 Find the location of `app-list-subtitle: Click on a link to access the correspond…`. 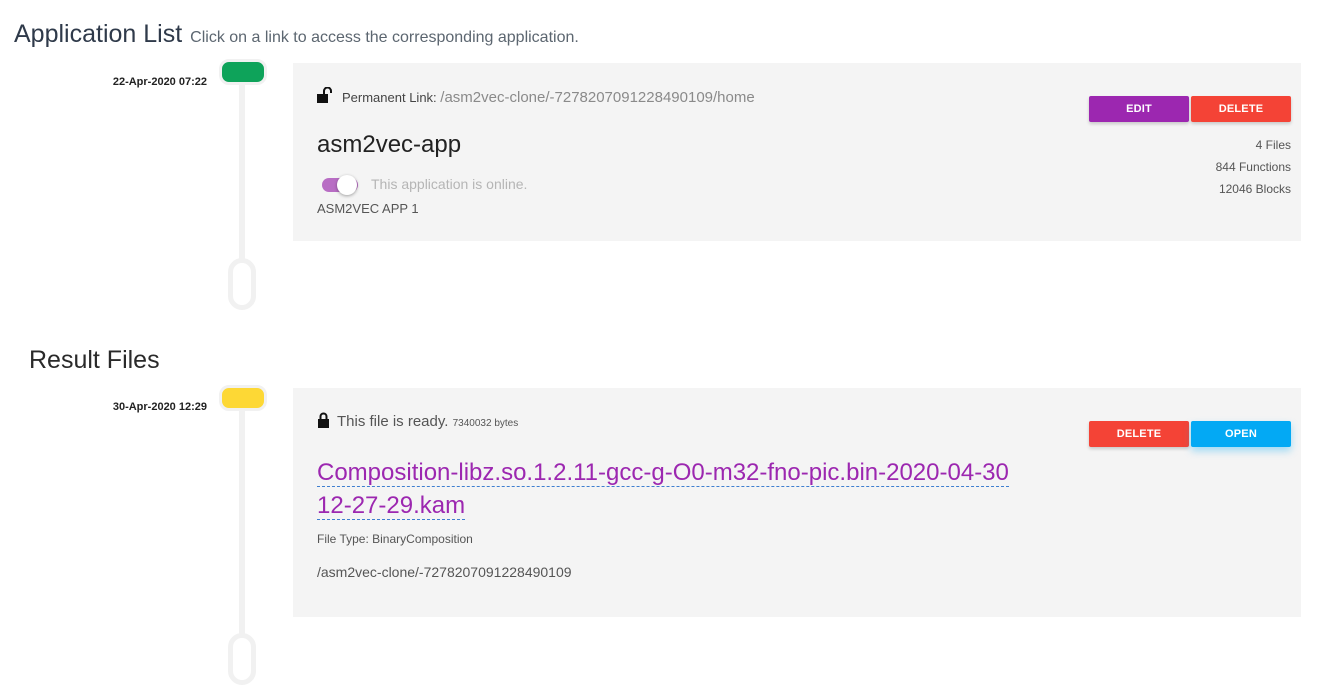

app-list-subtitle: Click on a link to access the correspond… is located at coordinates (384, 37).